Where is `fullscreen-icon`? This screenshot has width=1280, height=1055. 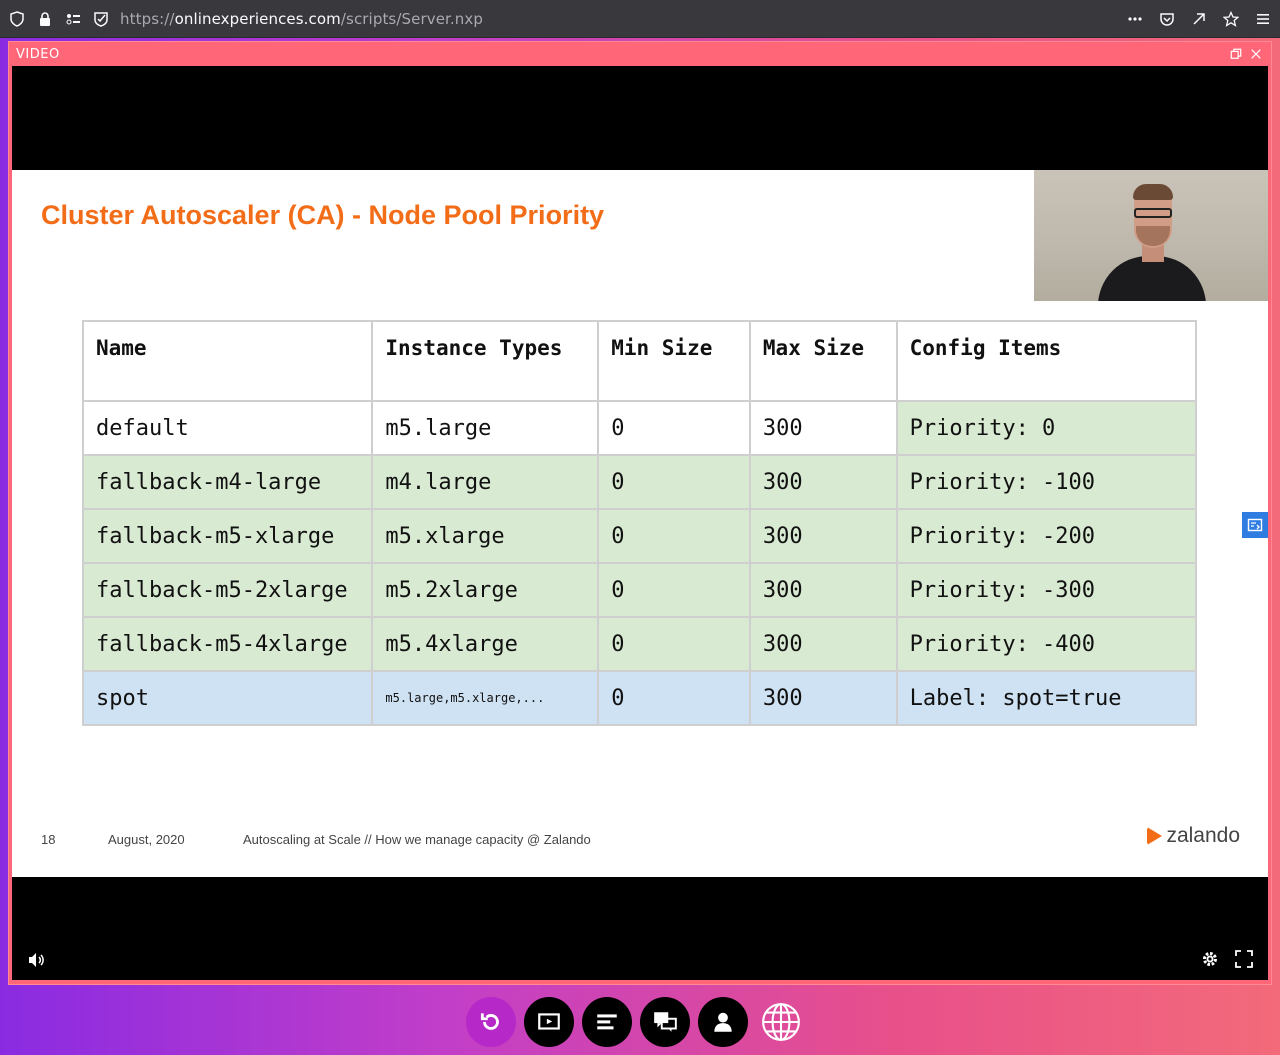
fullscreen-icon is located at coordinates (1244, 961).